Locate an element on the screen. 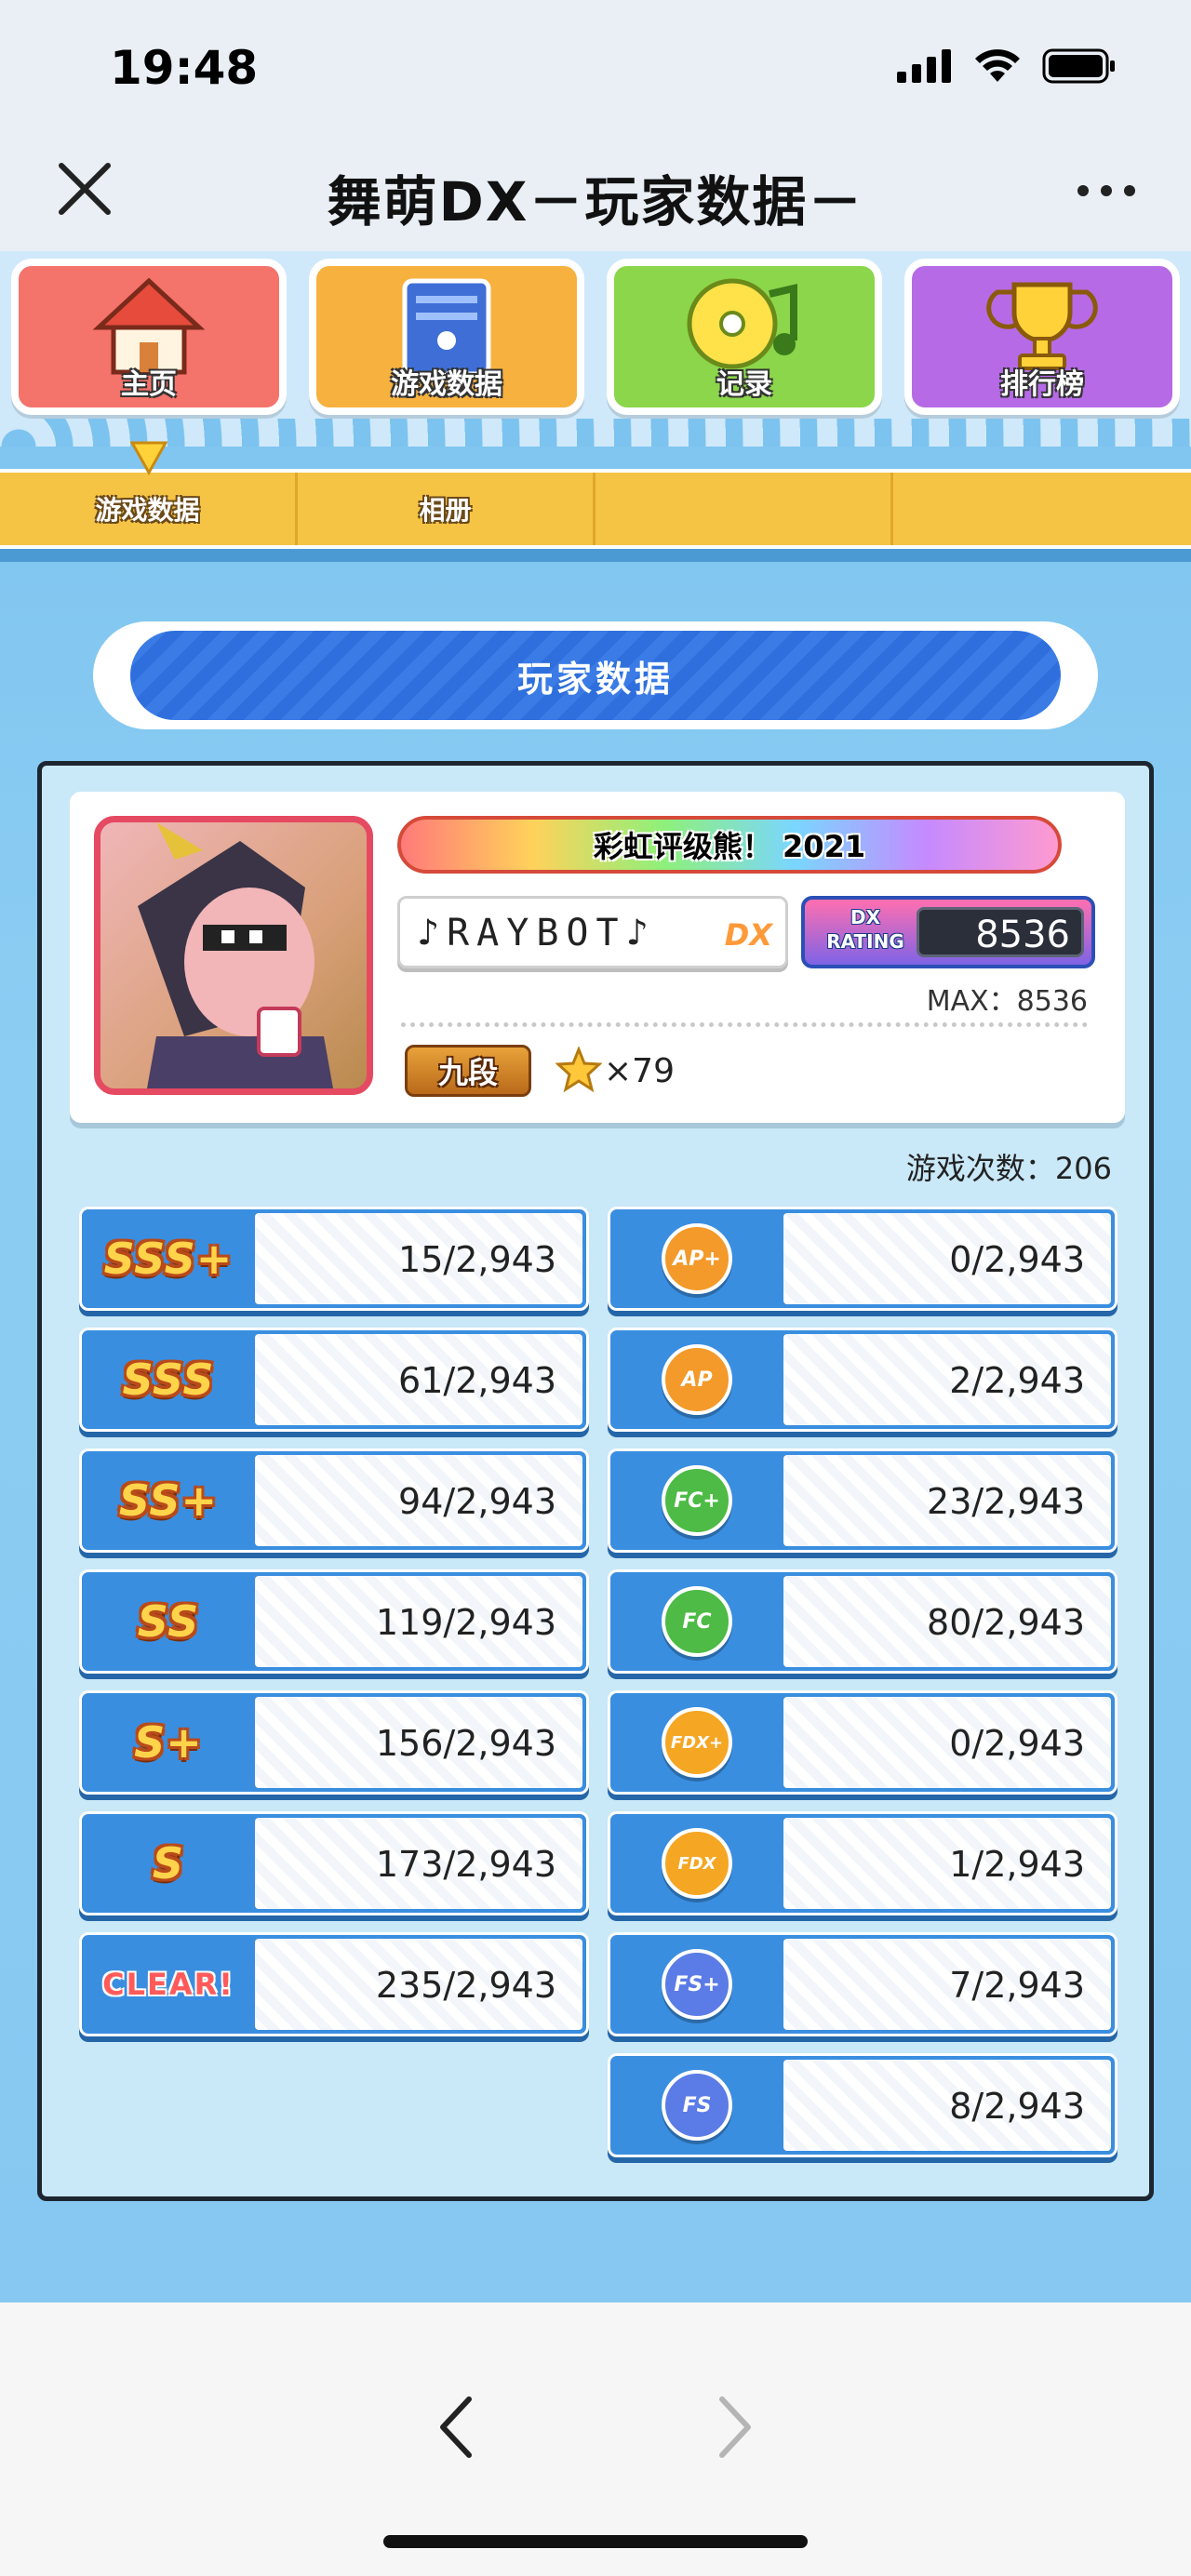 The height and width of the screenshot is (2576, 1191). stat-row-ss: SS 119/2,943 is located at coordinates (334, 1621).